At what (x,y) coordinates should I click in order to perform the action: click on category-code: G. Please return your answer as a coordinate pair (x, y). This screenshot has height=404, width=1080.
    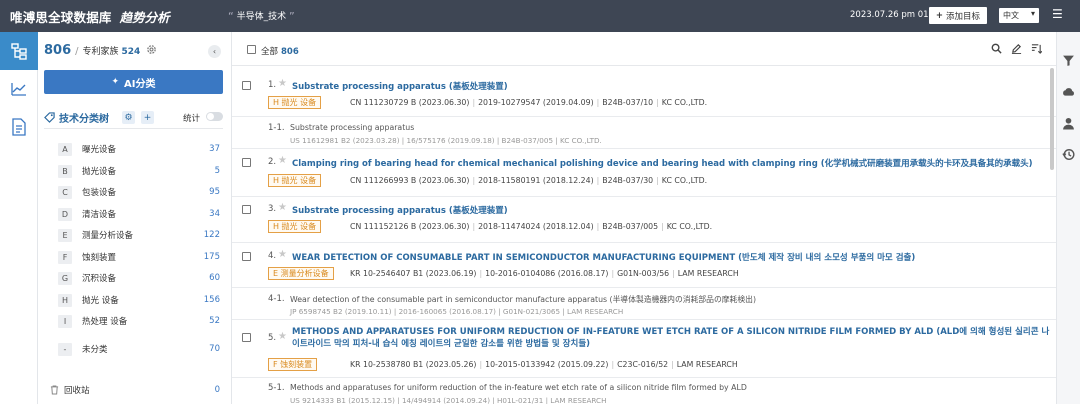
    Looking at the image, I should click on (65, 278).